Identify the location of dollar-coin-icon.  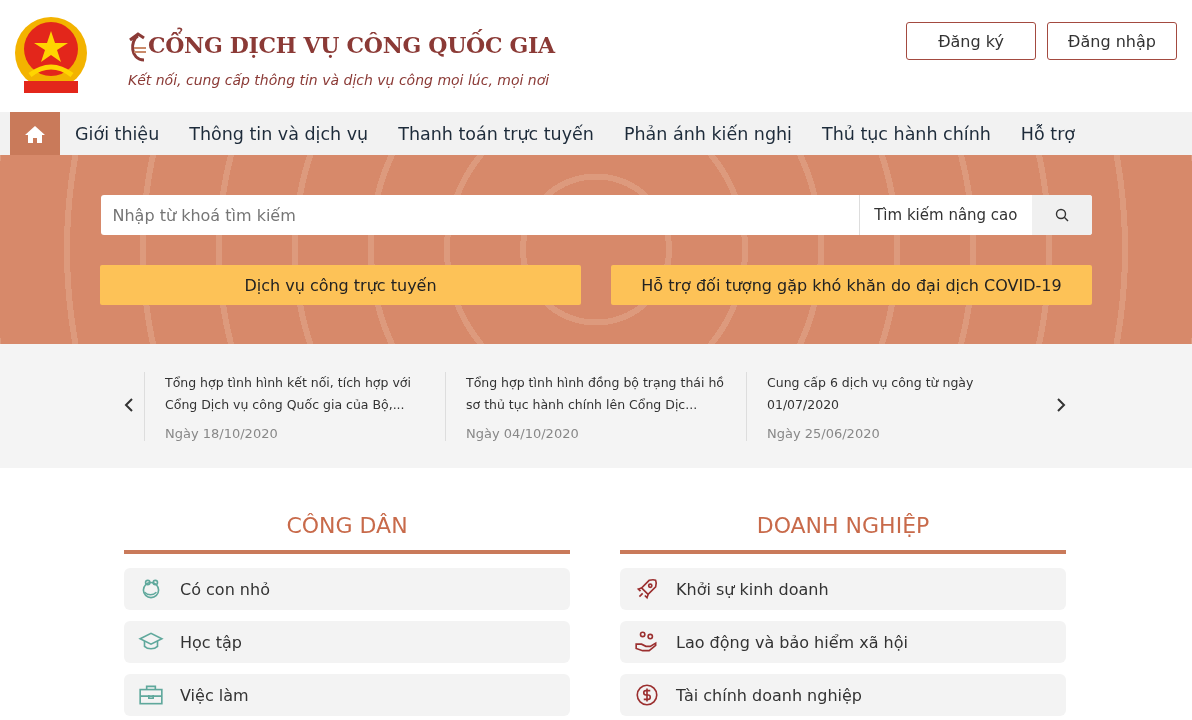
(647, 695).